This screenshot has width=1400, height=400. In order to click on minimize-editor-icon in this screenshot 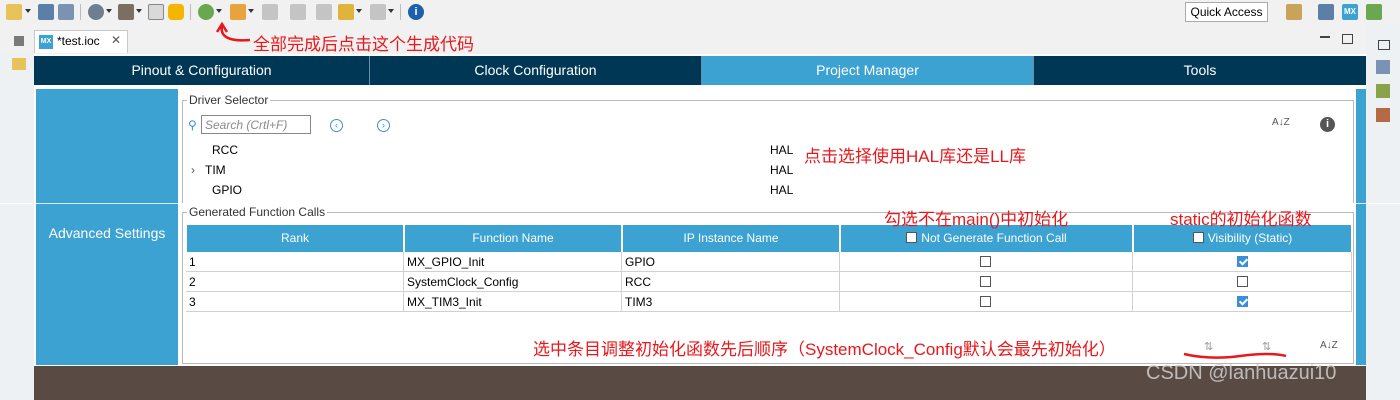, I will do `click(1325, 37)`.